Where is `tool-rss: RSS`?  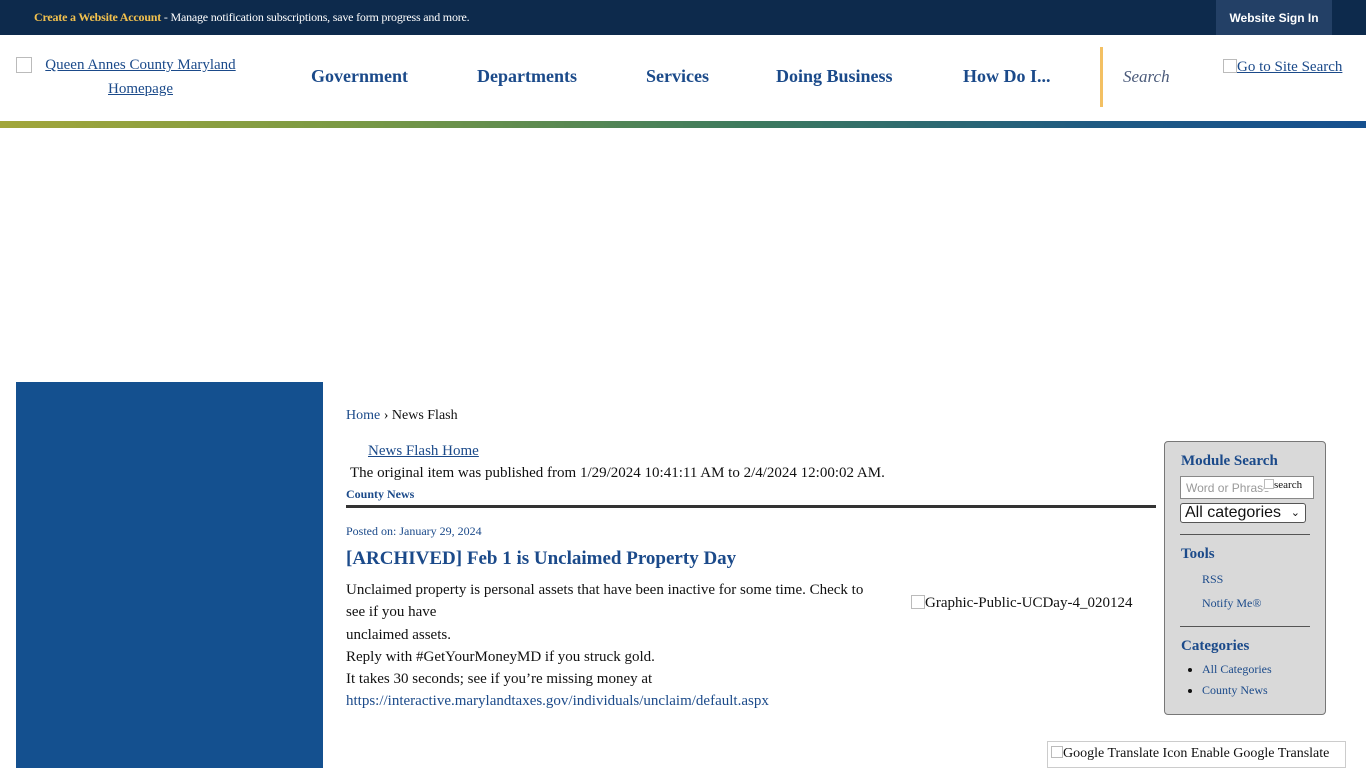 tool-rss: RSS is located at coordinates (1212, 579).